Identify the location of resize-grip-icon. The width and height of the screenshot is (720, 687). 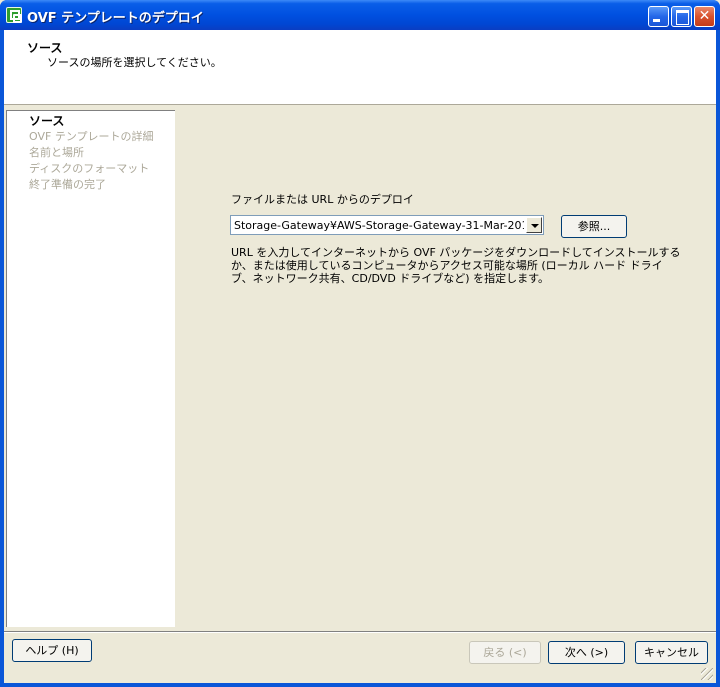
(707, 674).